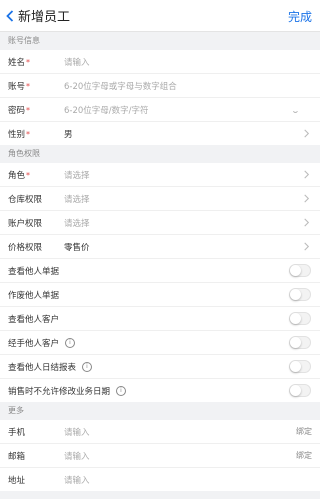  I want to click on phone-label: 手机, so click(17, 432).